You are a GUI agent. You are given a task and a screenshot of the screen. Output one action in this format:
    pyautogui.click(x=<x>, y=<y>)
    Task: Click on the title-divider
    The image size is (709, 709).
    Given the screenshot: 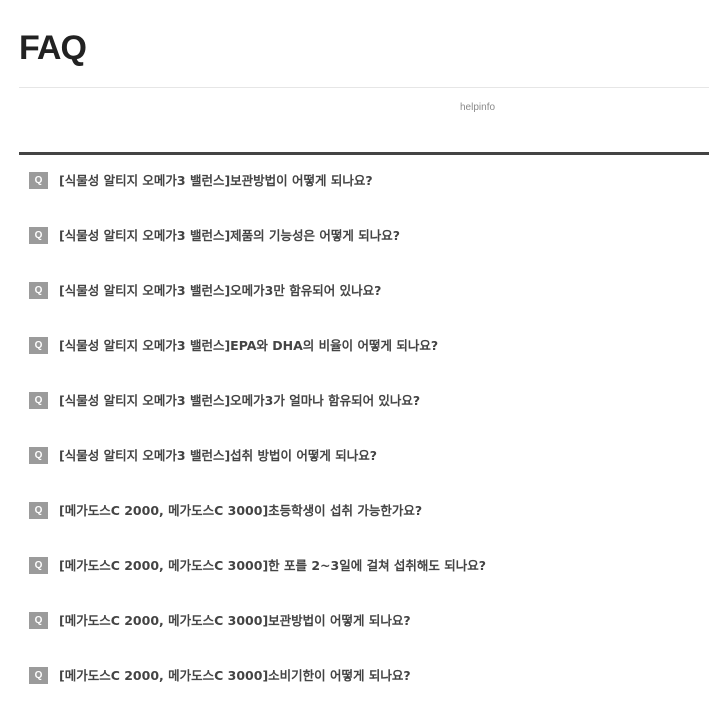 What is the action you would take?
    pyautogui.click(x=364, y=87)
    